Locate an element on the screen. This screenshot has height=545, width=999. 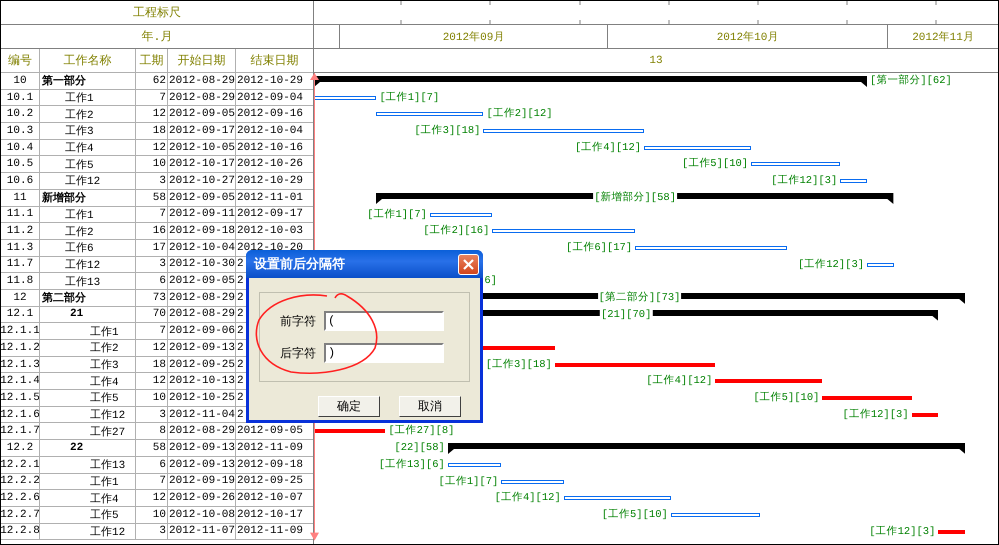
end-date: 2012-11-01 is located at coordinates (270, 198).